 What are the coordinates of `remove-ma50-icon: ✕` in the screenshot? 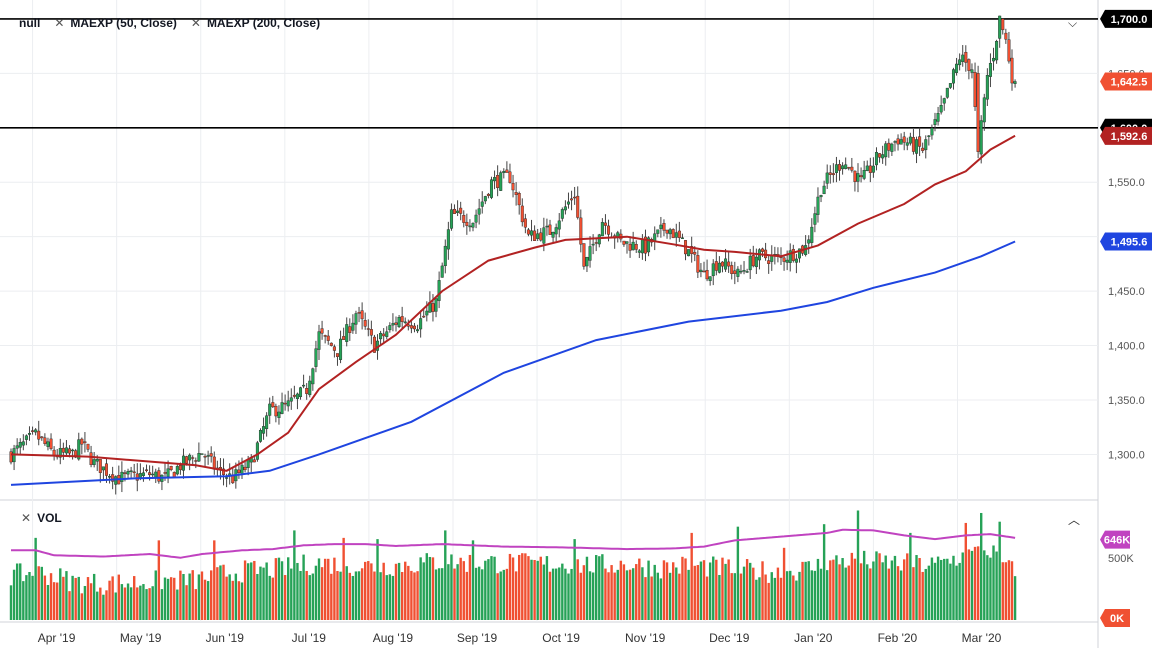 It's located at (59, 23).